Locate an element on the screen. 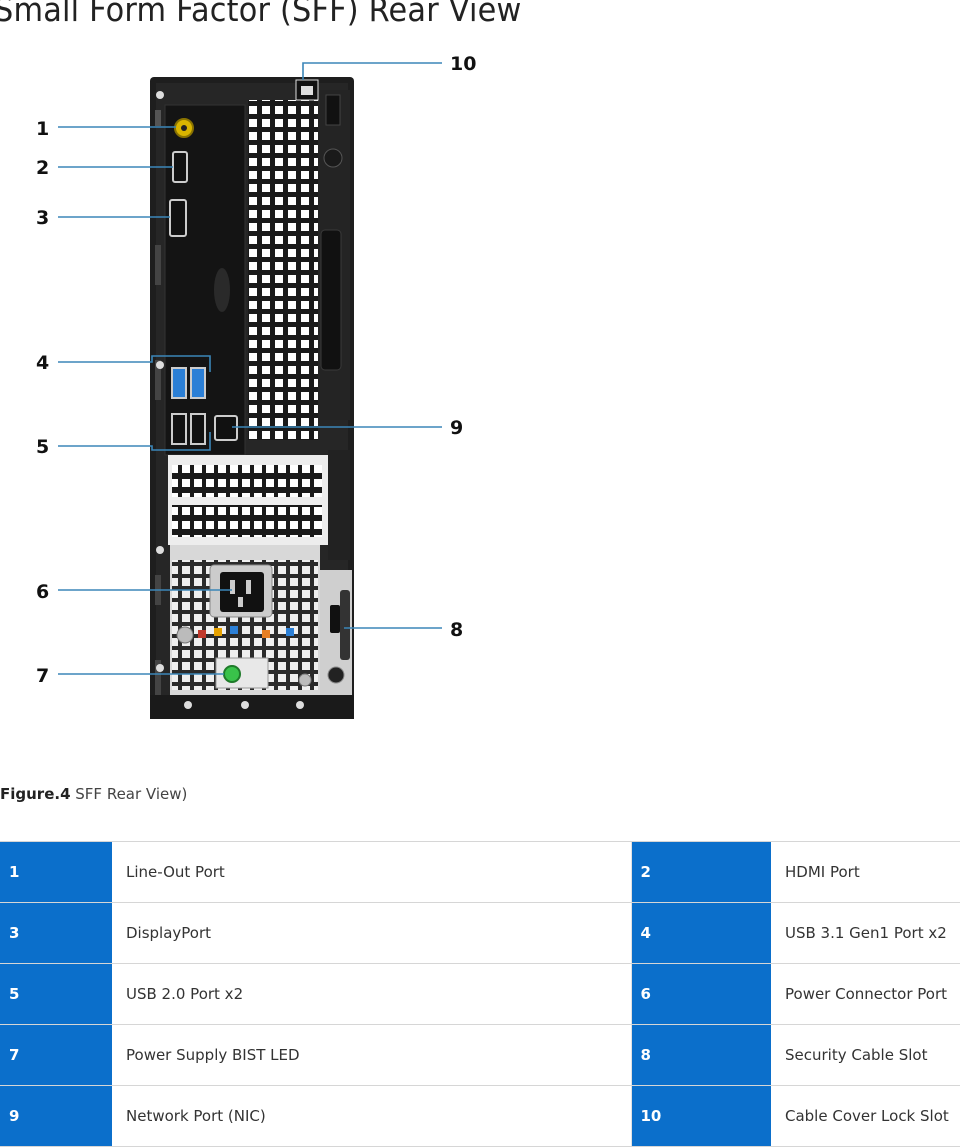 Image resolution: width=960 pixels, height=1148 pixels. callout-6: 6 is located at coordinates (42, 592).